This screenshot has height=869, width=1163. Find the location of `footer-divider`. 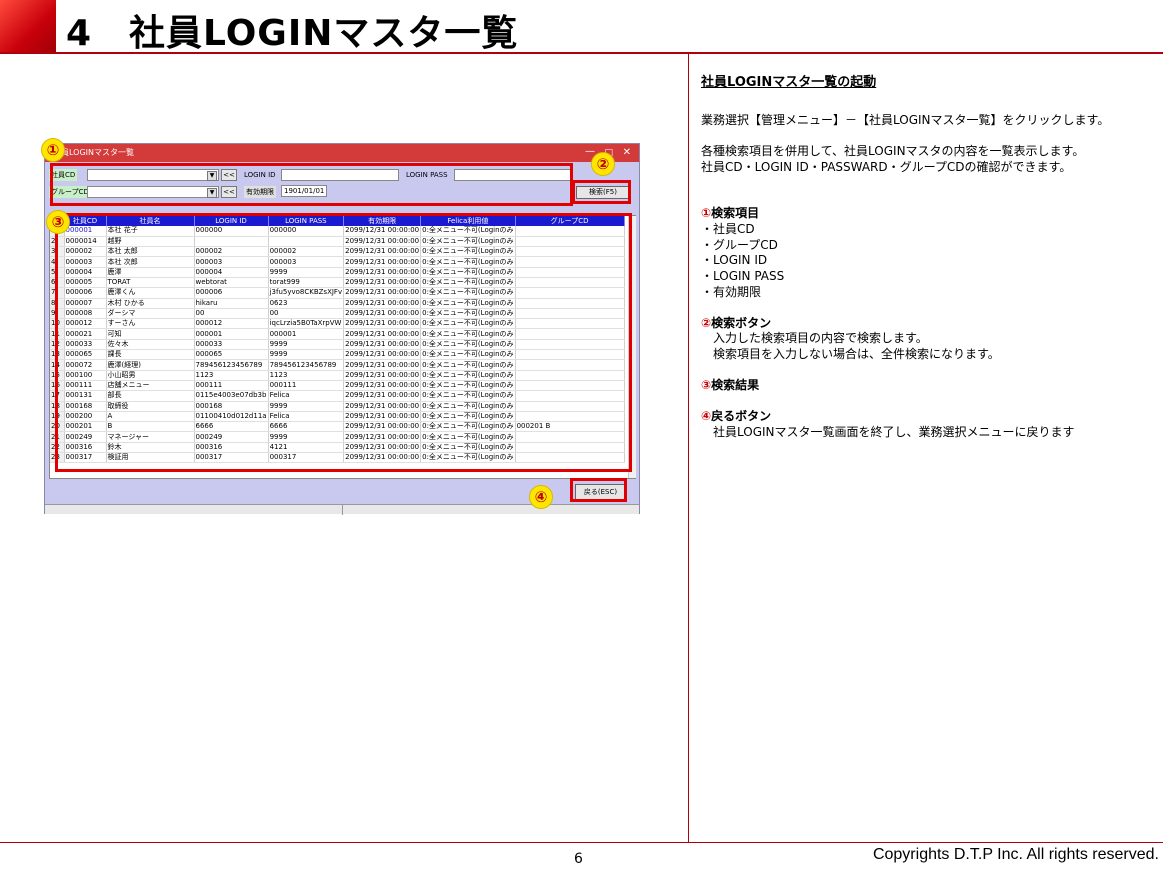

footer-divider is located at coordinates (581, 842).